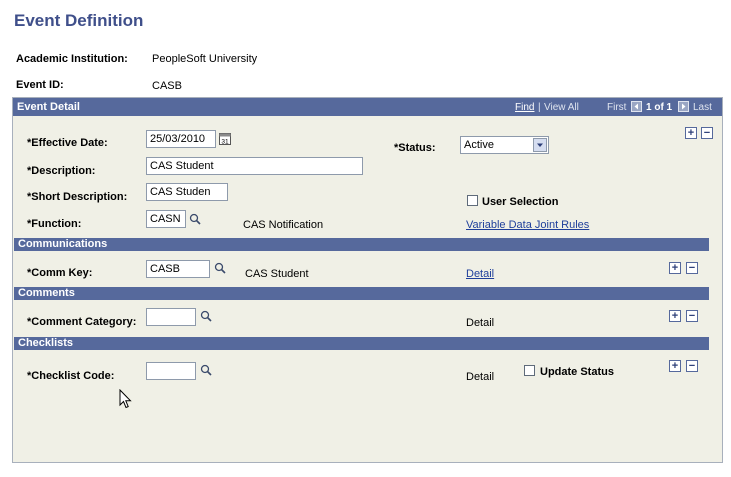 The width and height of the screenshot is (731, 477). What do you see at coordinates (675, 316) in the screenshot?
I see `comments-add-row-icon: +` at bounding box center [675, 316].